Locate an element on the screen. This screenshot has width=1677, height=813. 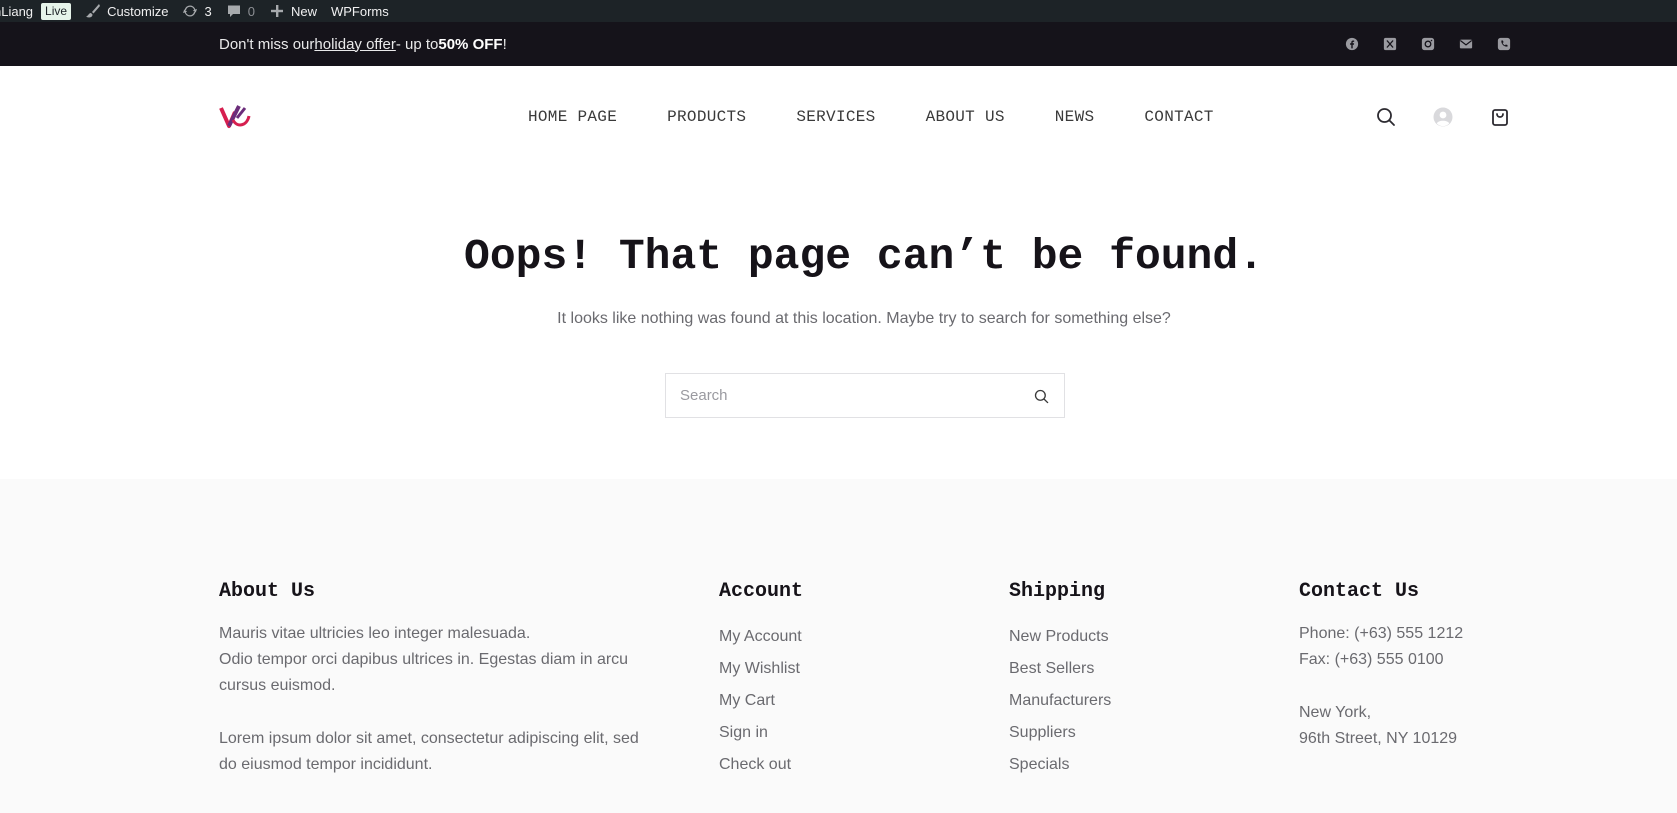
wp-admin-bar: nLiang Live Customize 3 0 New WPForms is located at coordinates (838, 11).